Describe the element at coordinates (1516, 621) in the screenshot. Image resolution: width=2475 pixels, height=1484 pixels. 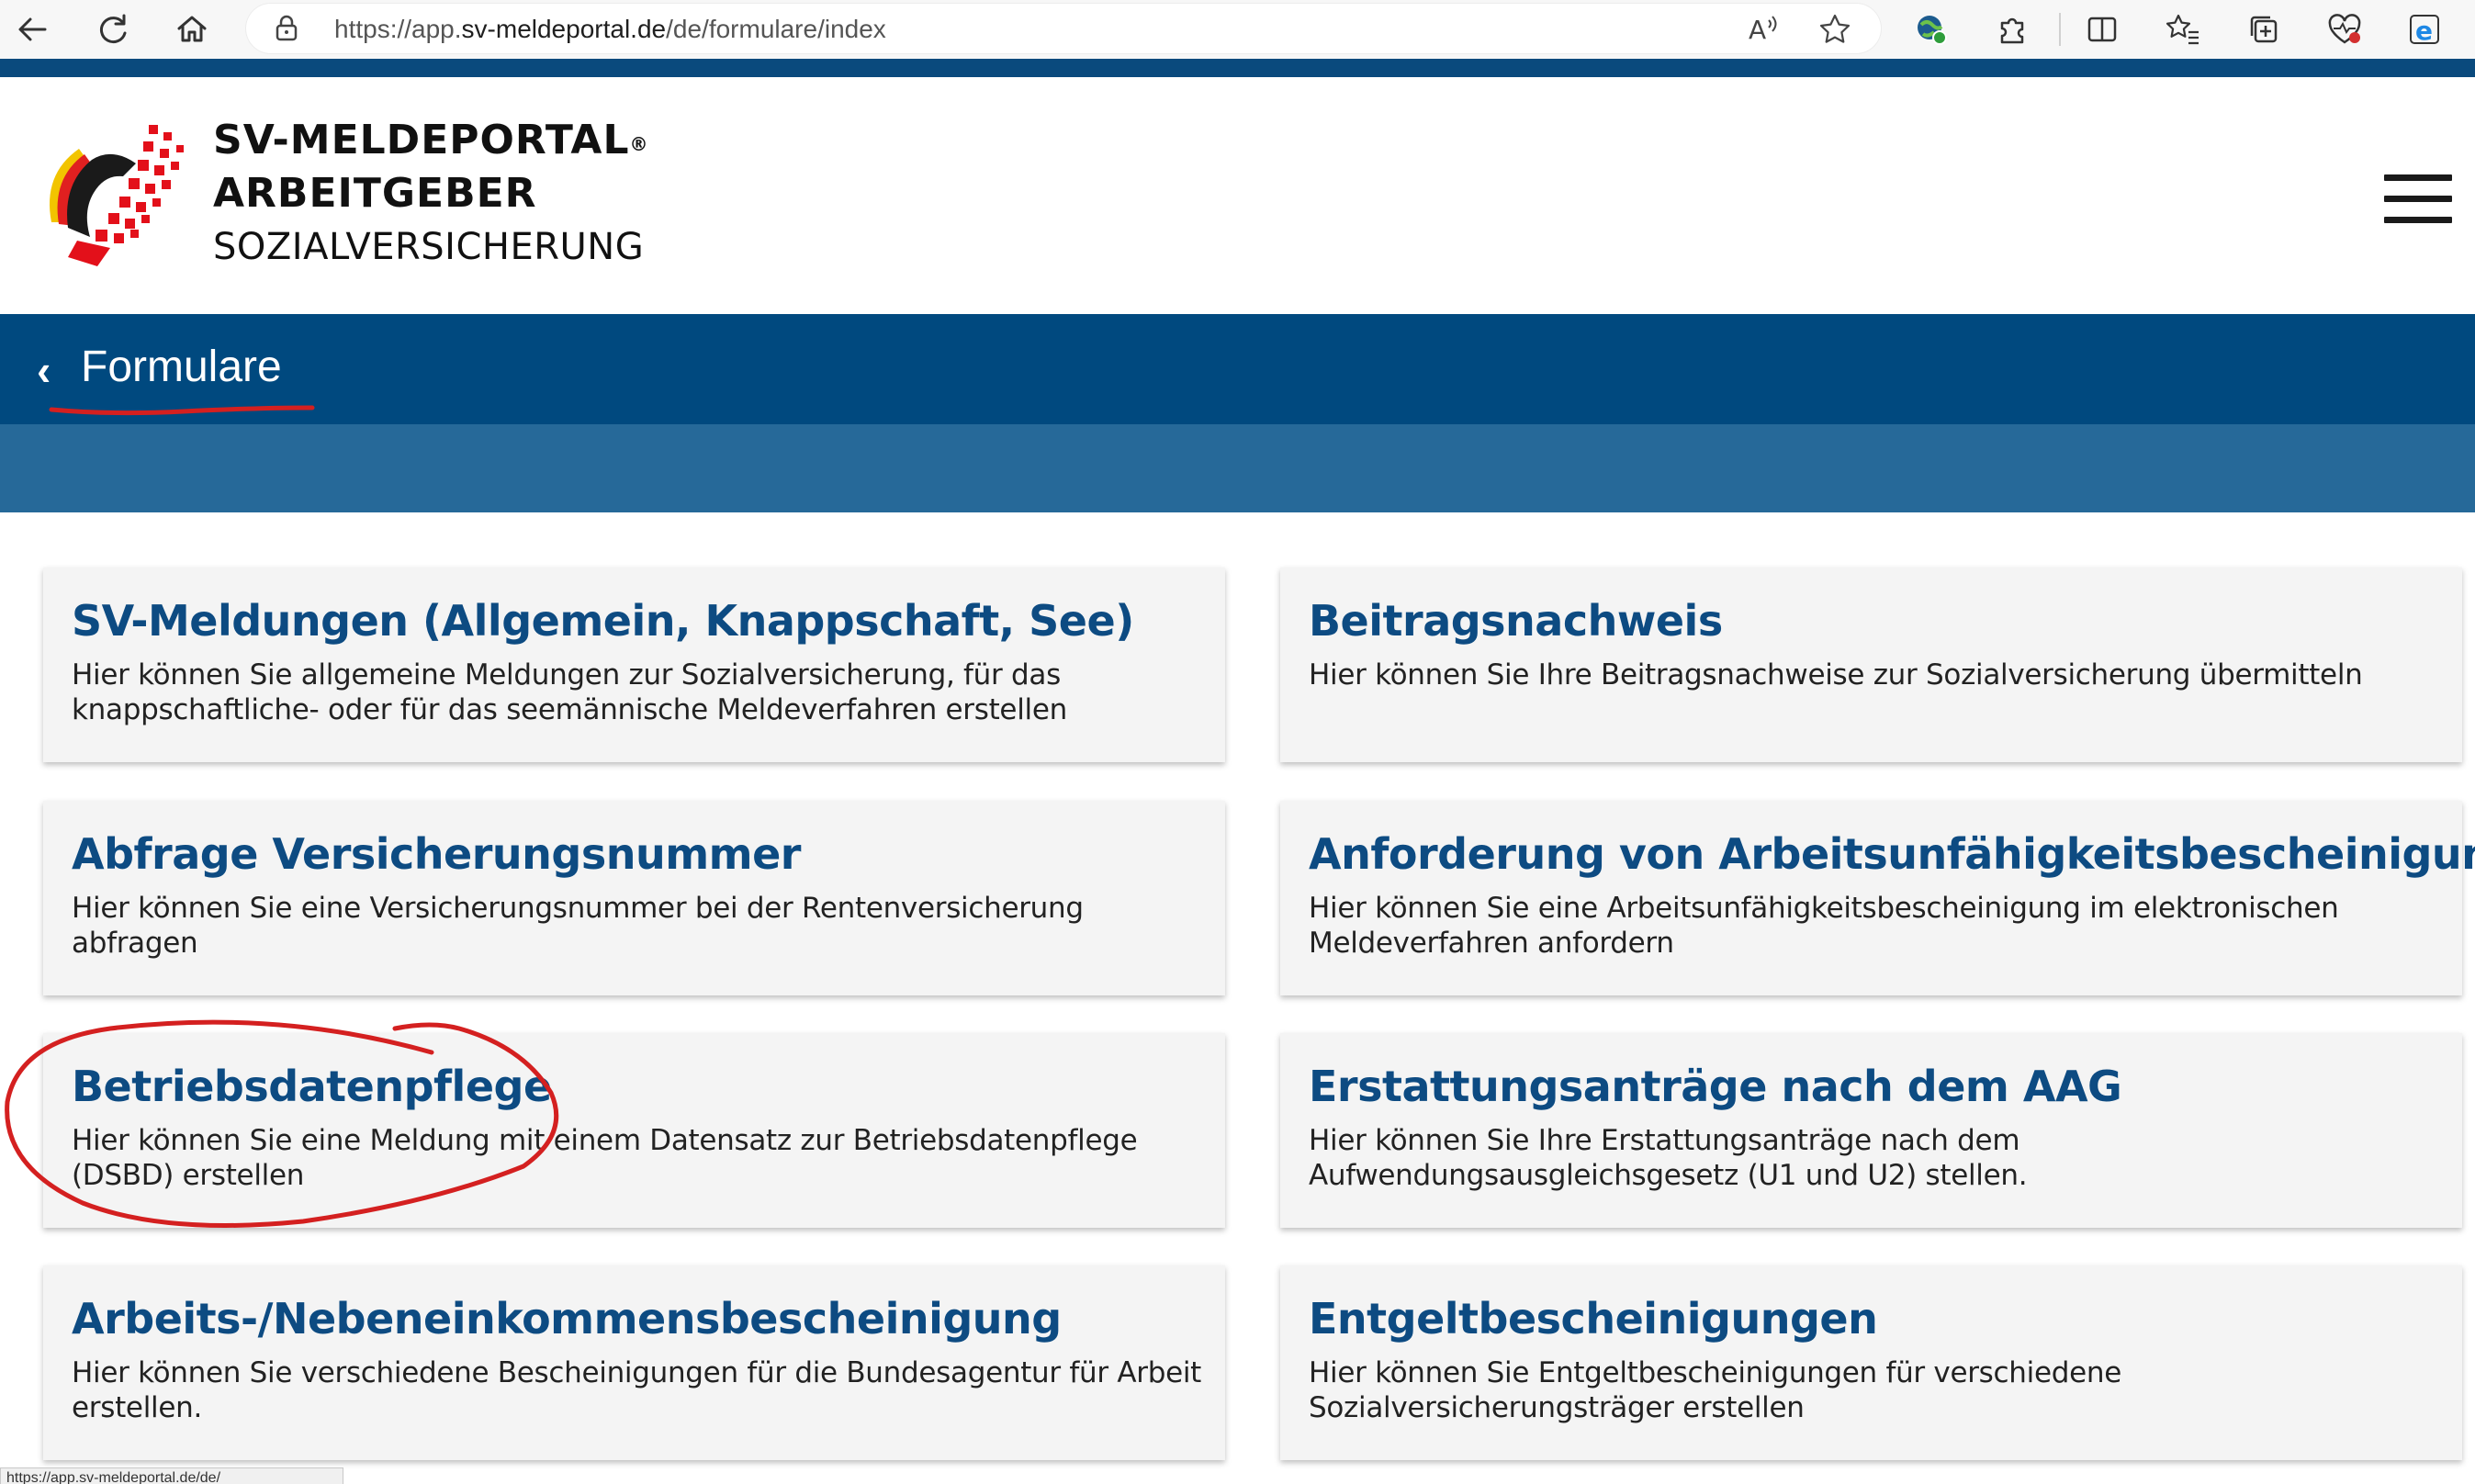
I see `card-title: Beitragsnachweis` at that location.